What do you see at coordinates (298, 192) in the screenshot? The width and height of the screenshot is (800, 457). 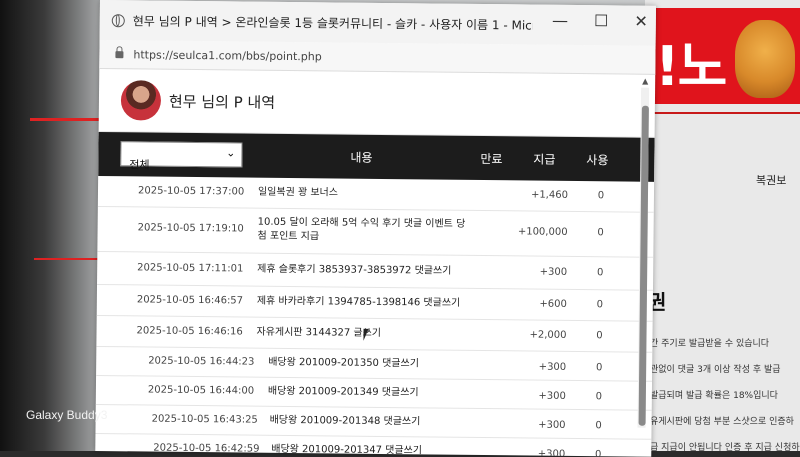 I see `row-description: 일일복권 꽝 보너스` at bounding box center [298, 192].